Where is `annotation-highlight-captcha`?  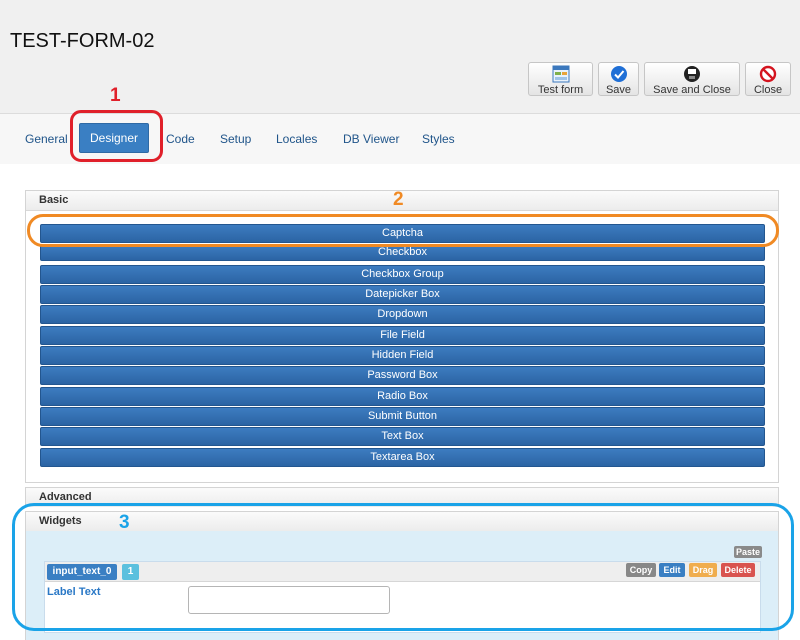
annotation-highlight-captcha is located at coordinates (403, 230).